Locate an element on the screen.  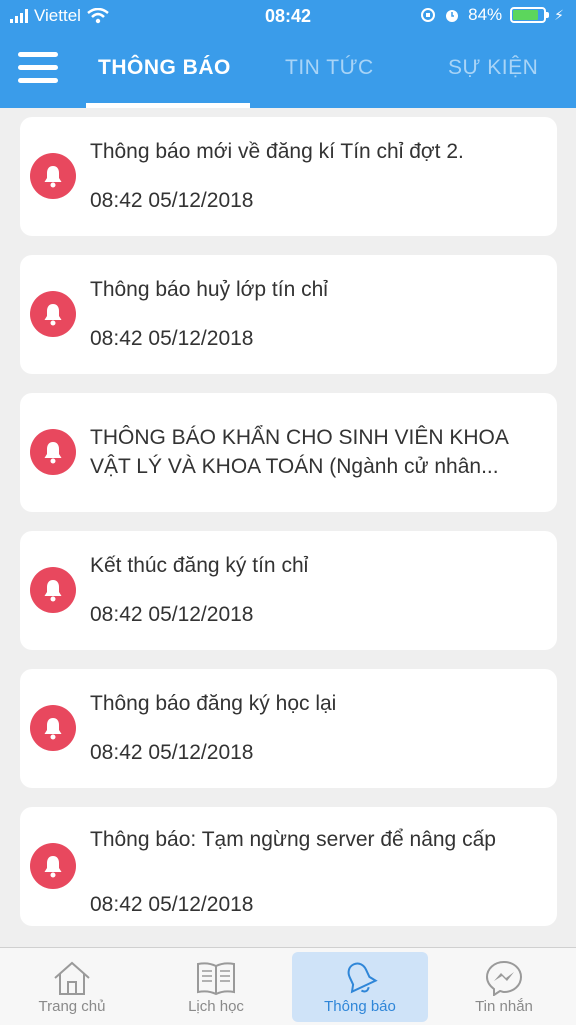
nav-label: Lịch học is located at coordinates (216, 1006).